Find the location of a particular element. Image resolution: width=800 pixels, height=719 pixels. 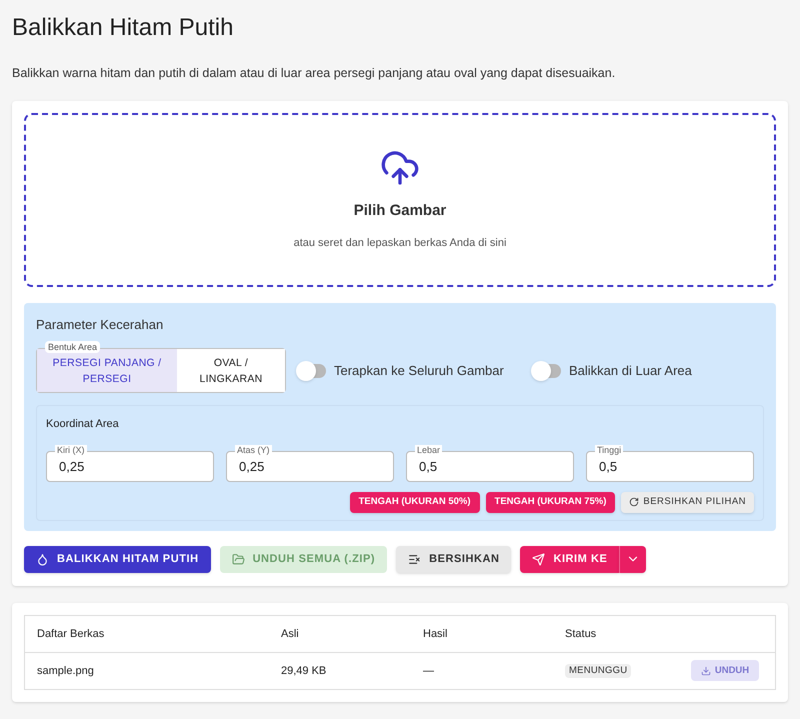

download-icon is located at coordinates (705, 671).